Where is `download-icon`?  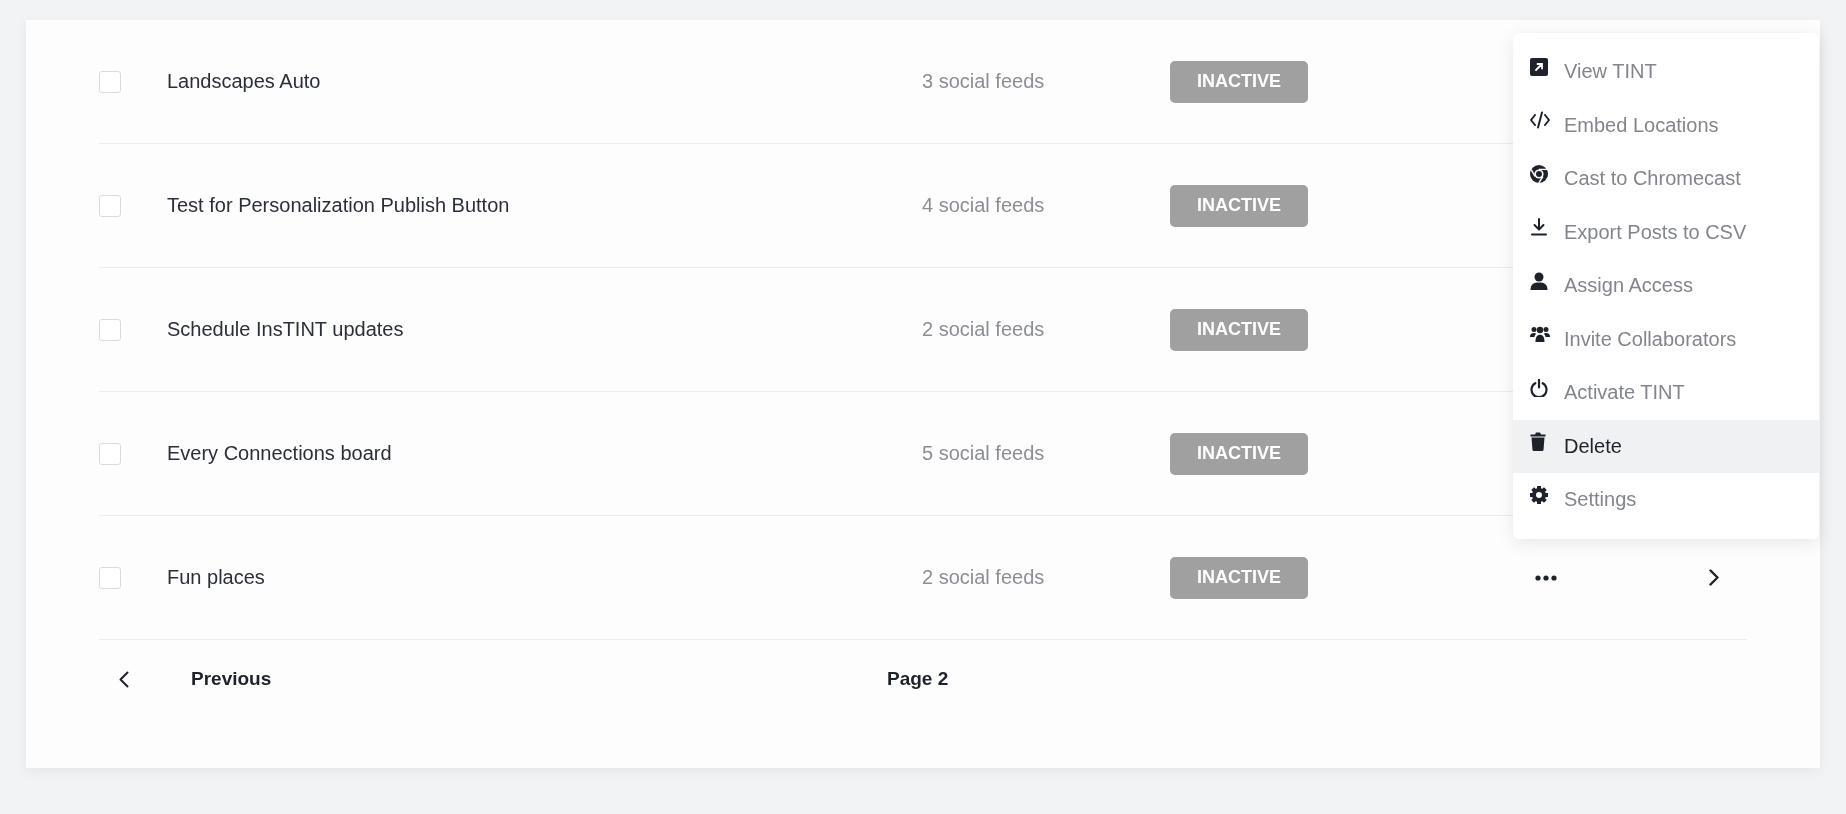
download-icon is located at coordinates (1539, 227).